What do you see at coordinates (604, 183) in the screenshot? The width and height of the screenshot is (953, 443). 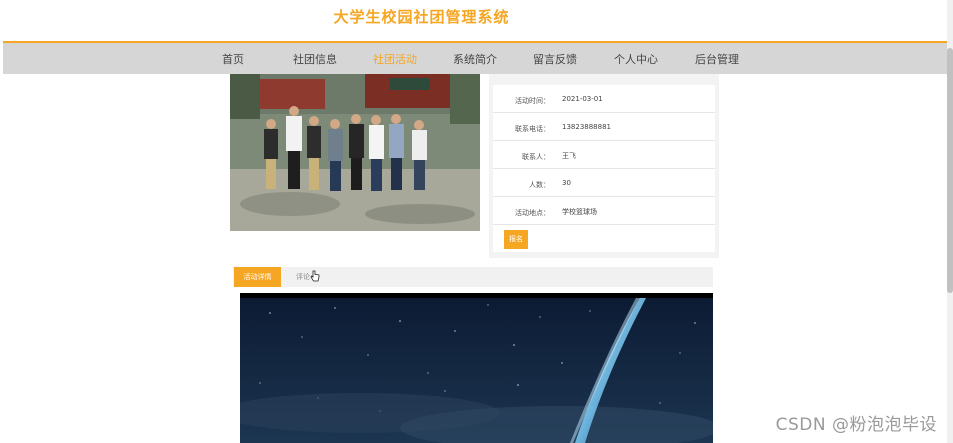 I see `detail-row-count: 人数： 30` at bounding box center [604, 183].